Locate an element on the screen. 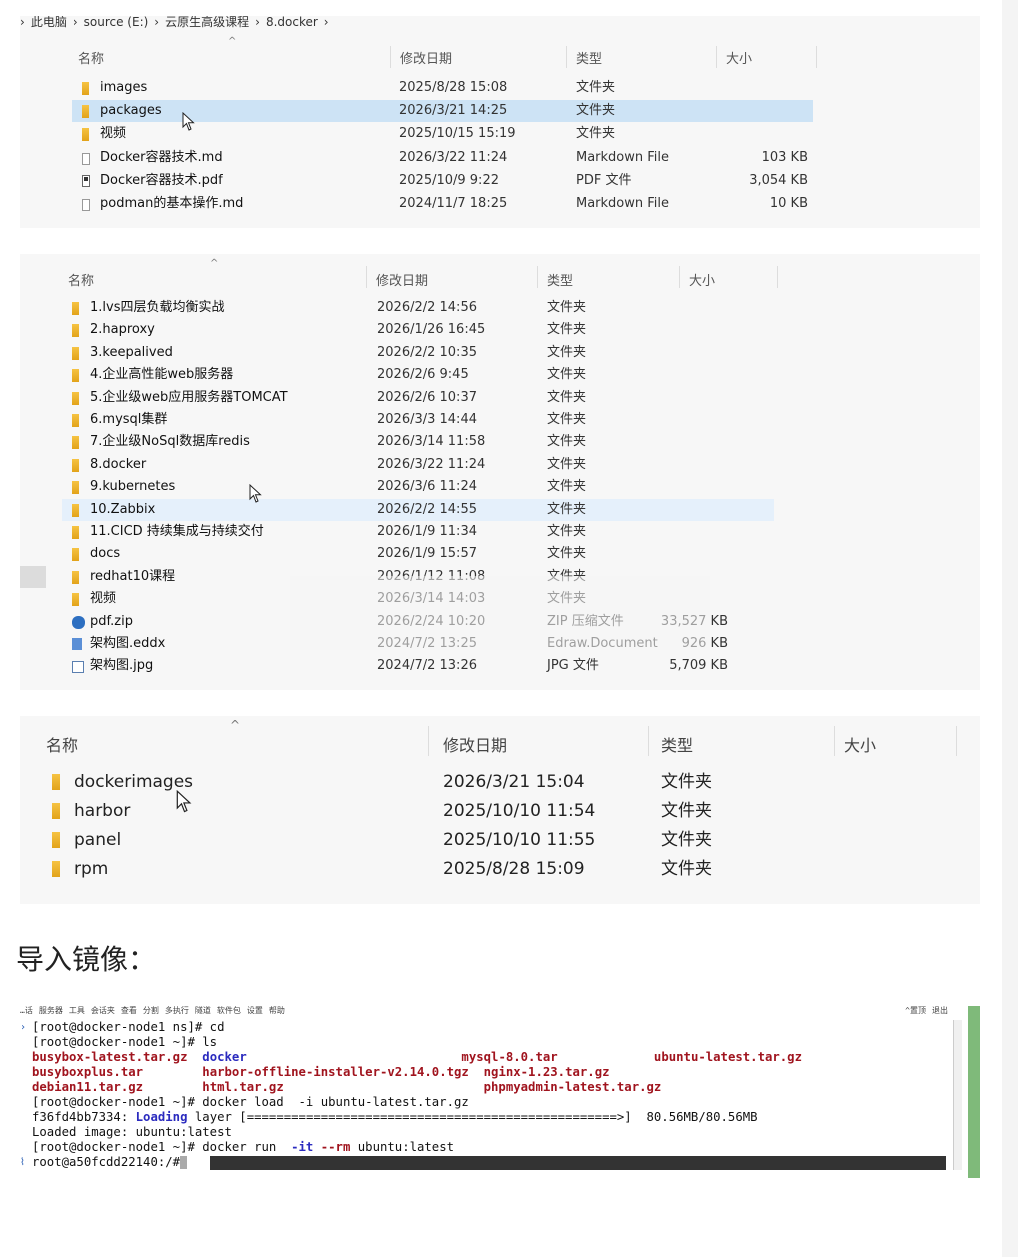 This screenshot has width=1018, height=1257. file-name: podman的基本操作.md is located at coordinates (172, 203).